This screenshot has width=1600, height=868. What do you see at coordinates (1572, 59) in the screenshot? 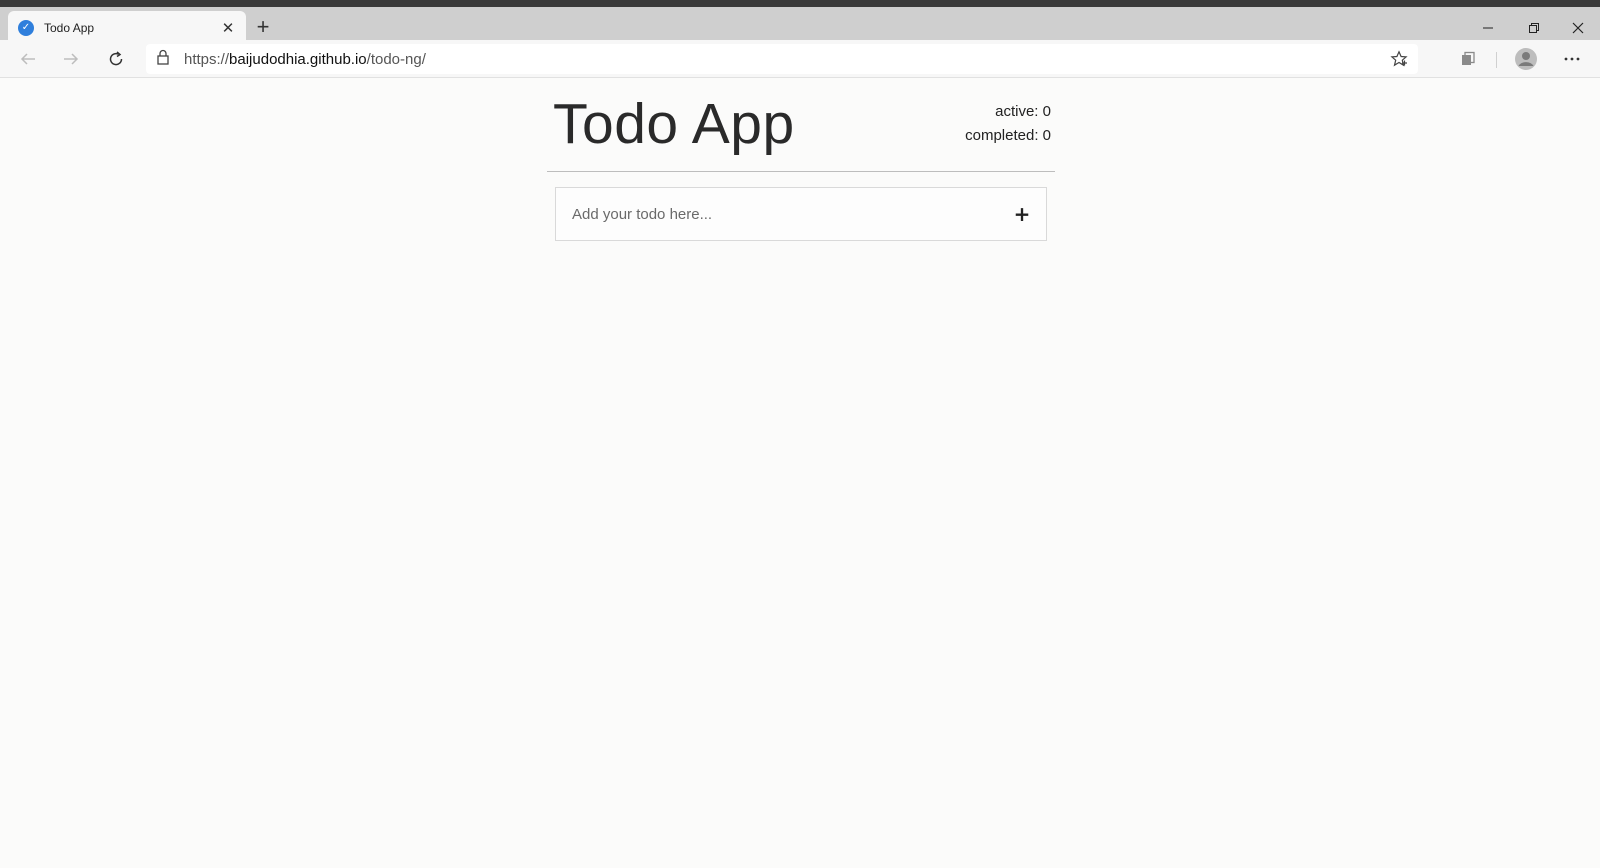
I see `more-options-icon` at bounding box center [1572, 59].